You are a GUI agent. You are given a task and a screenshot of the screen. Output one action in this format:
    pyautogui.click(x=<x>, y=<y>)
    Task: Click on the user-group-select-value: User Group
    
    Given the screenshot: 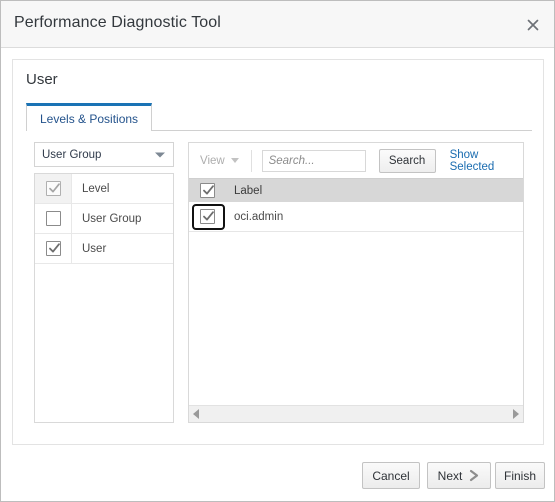 What is the action you would take?
    pyautogui.click(x=72, y=154)
    